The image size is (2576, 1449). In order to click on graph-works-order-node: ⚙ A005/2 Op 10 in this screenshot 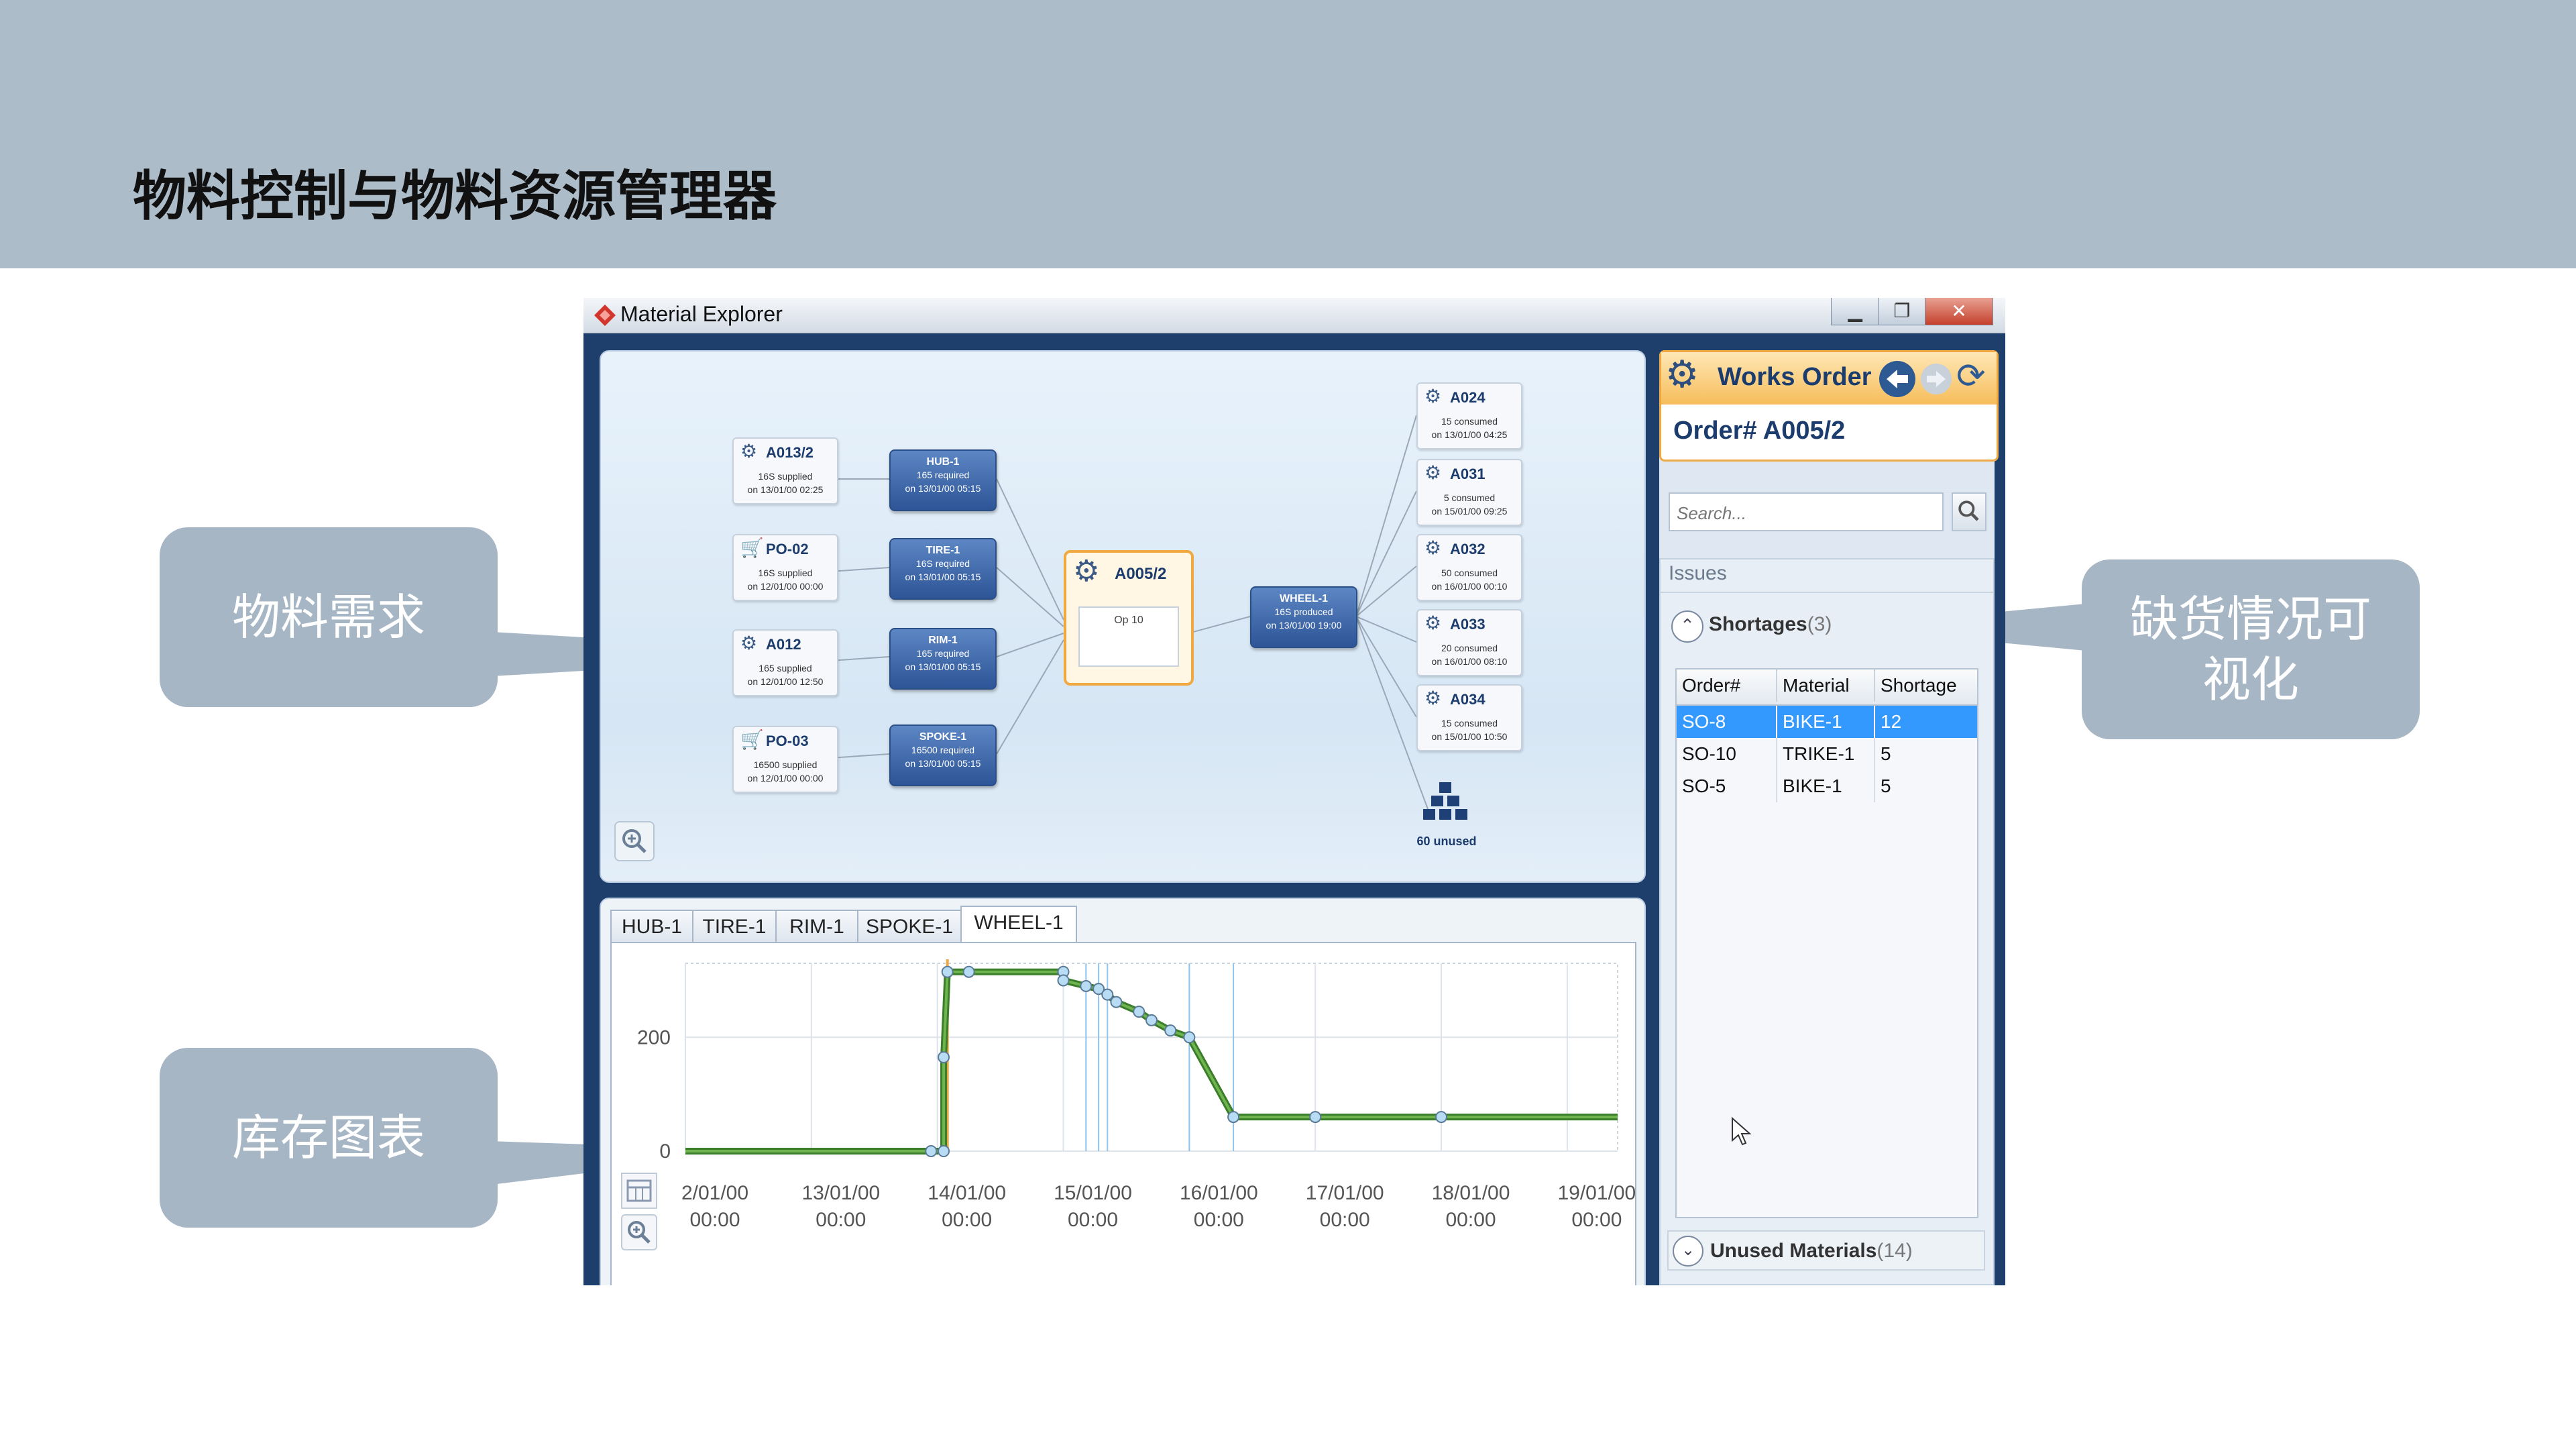, I will do `click(1129, 618)`.